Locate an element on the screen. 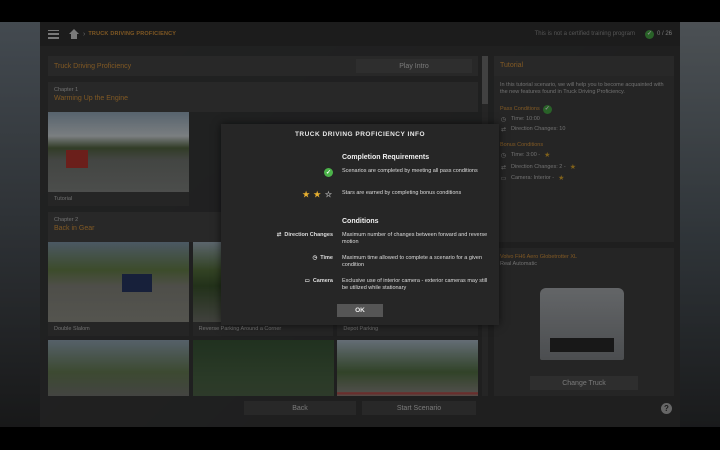 The image size is (720, 450). time-label: Time is located at coordinates (326, 258).